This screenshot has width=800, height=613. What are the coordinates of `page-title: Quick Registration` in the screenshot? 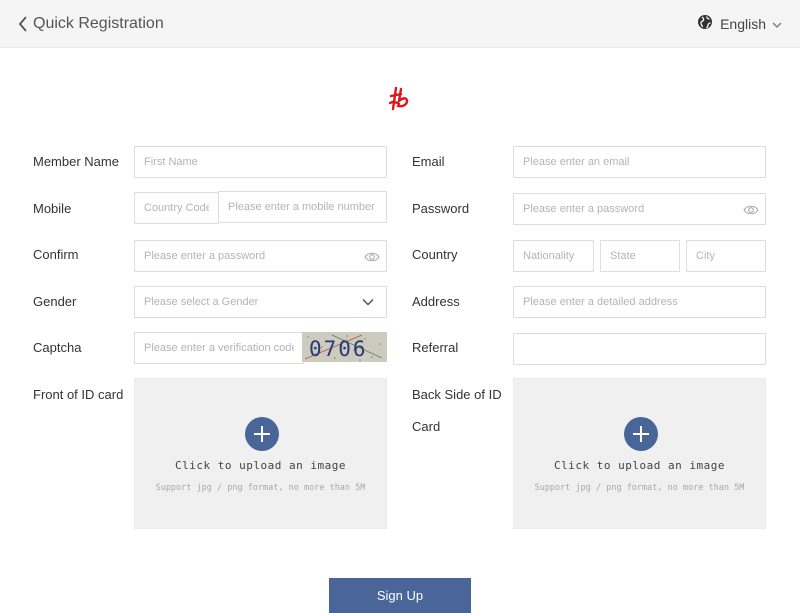 It's located at (98, 23).